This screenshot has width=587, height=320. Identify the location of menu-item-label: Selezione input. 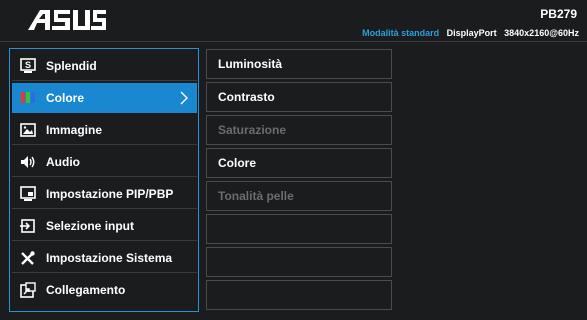
(90, 225).